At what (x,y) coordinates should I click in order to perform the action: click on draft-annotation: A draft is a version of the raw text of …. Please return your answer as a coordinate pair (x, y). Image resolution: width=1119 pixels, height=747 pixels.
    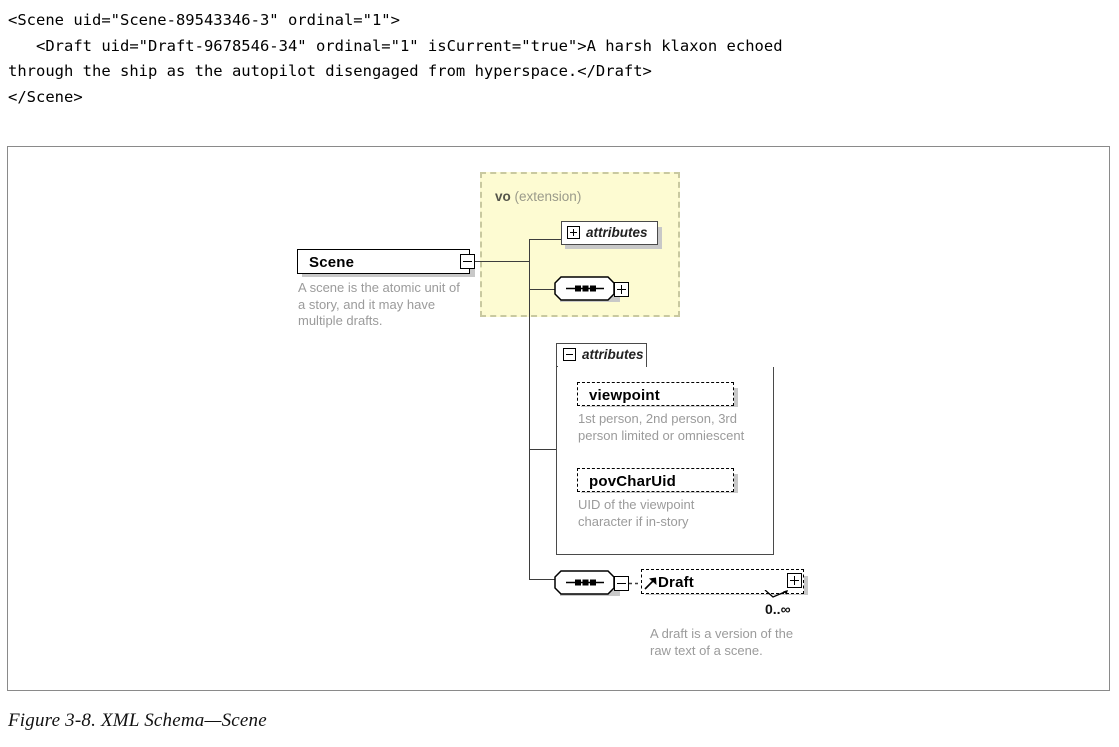
    Looking at the image, I should click on (722, 642).